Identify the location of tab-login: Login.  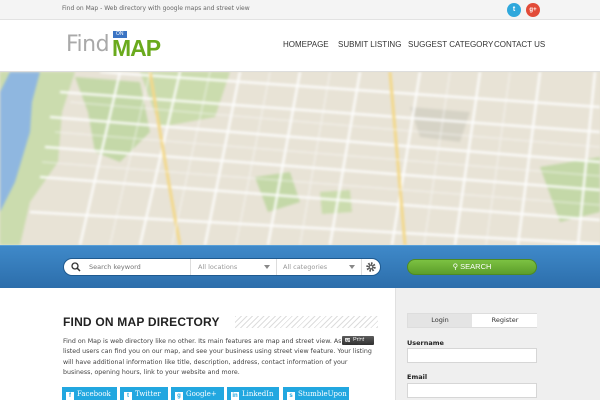
(440, 320).